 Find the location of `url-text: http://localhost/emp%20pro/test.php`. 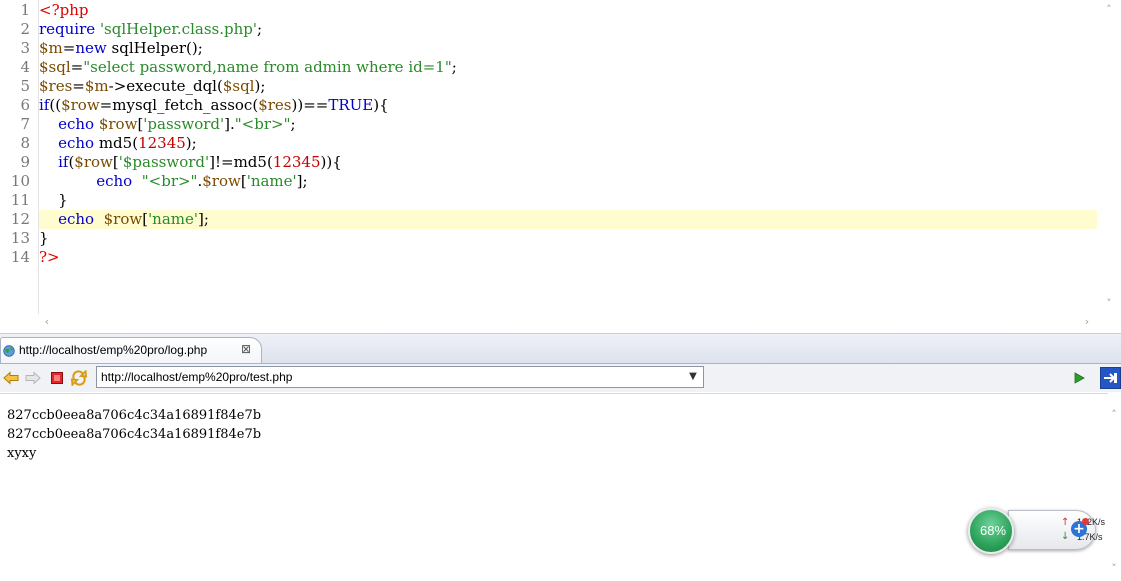

url-text: http://localhost/emp%20pro/test.php is located at coordinates (197, 377).